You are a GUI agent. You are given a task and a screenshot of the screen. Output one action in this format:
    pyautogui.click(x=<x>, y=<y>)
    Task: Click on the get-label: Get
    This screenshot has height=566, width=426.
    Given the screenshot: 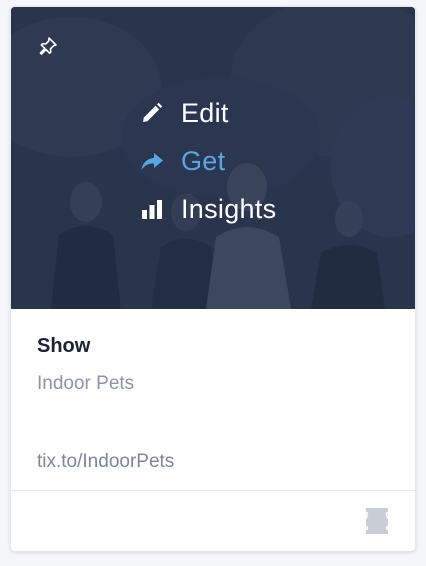 What is the action you would take?
    pyautogui.click(x=203, y=160)
    